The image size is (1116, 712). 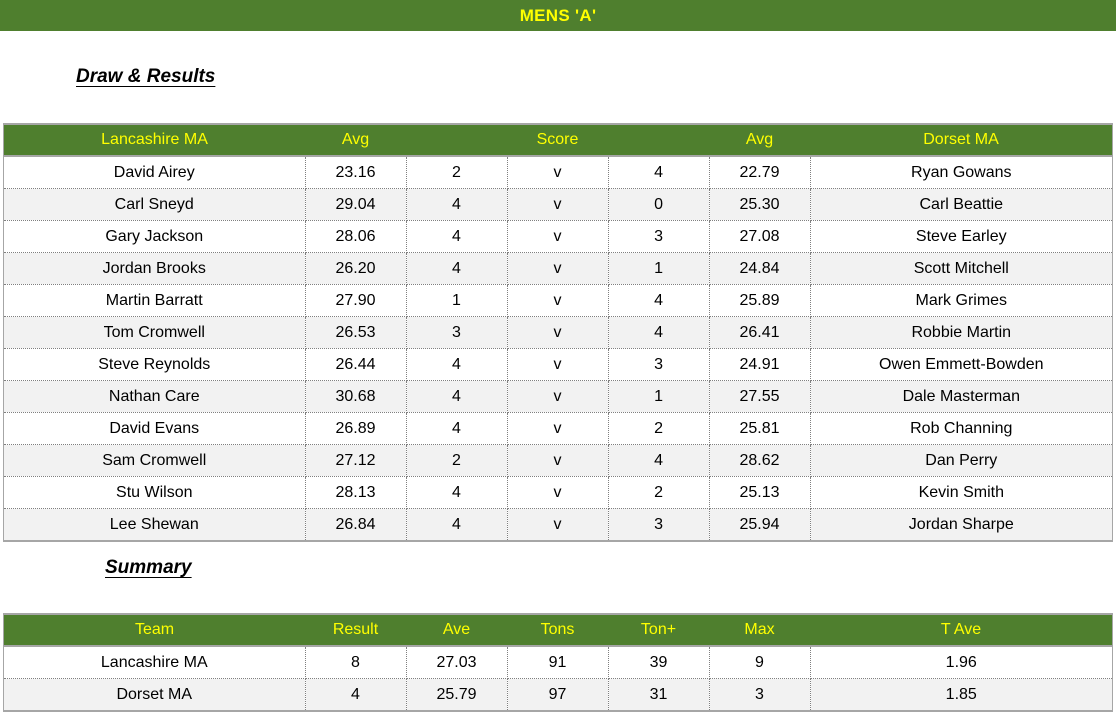 I want to click on table-row: David Evans 26.89 4 v 2 25.81 Rob Channing, so click(x=558, y=428).